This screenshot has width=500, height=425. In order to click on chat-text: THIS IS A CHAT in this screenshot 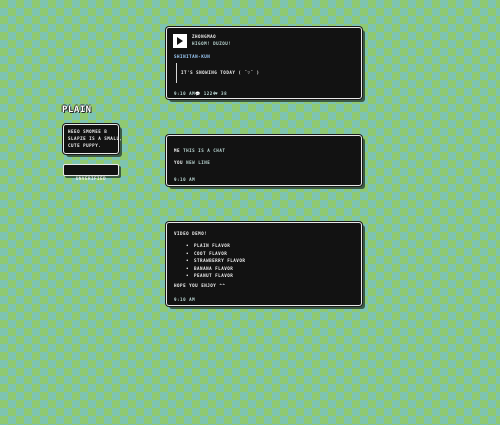, I will do `click(204, 150)`.